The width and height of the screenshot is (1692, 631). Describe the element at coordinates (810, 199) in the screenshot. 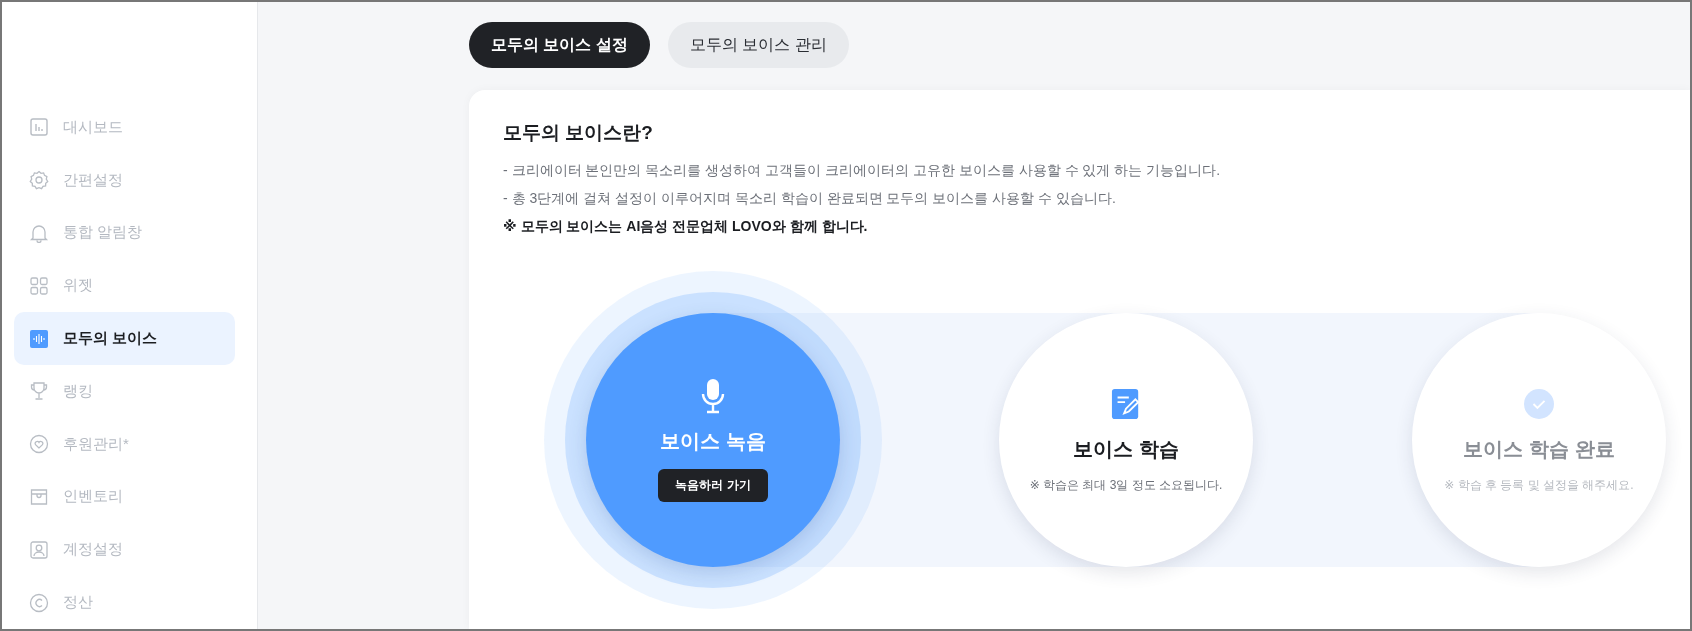

I see `description-text: - 총 3단계에 걸쳐 설정이 이루어지며 목소리 학습이 완료되면 모두의 보이스를 사용할 수 있습니다.` at that location.